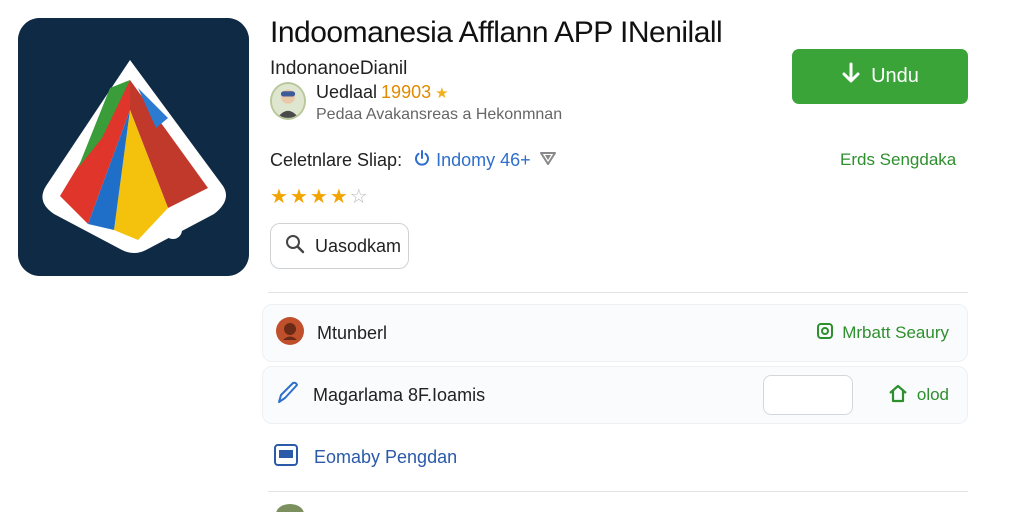 Image resolution: width=1024 pixels, height=512 pixels. Describe the element at coordinates (808, 395) in the screenshot. I see `inline-input-field` at that location.